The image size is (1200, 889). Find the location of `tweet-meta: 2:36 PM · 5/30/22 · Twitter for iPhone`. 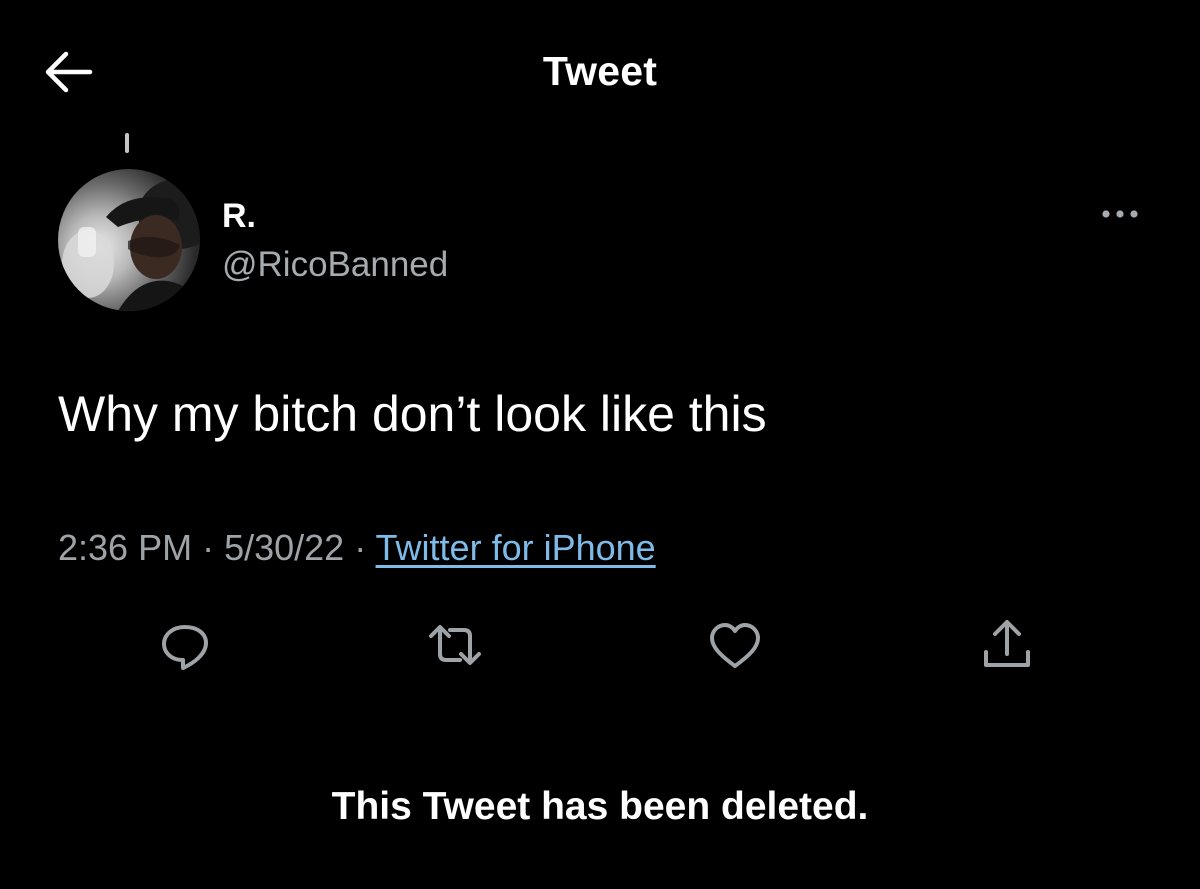

tweet-meta: 2:36 PM · 5/30/22 · Twitter for iPhone is located at coordinates (357, 548).